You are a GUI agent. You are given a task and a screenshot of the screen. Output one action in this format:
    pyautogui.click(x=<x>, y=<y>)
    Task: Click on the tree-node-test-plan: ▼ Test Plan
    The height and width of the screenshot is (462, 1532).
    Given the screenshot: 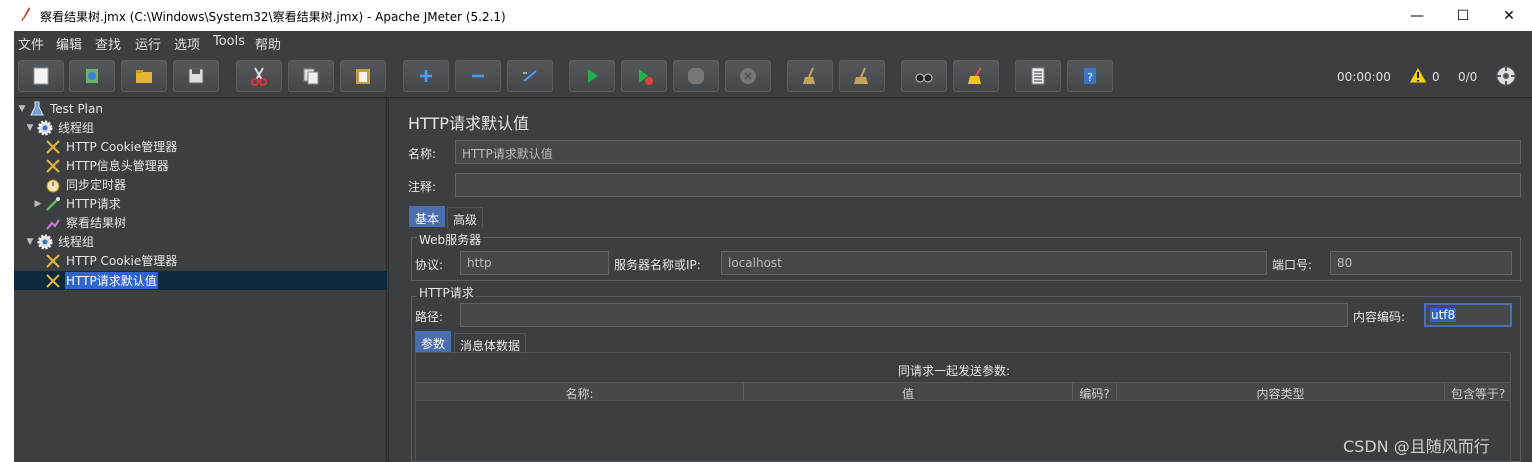 What is the action you would take?
    pyautogui.click(x=60, y=108)
    